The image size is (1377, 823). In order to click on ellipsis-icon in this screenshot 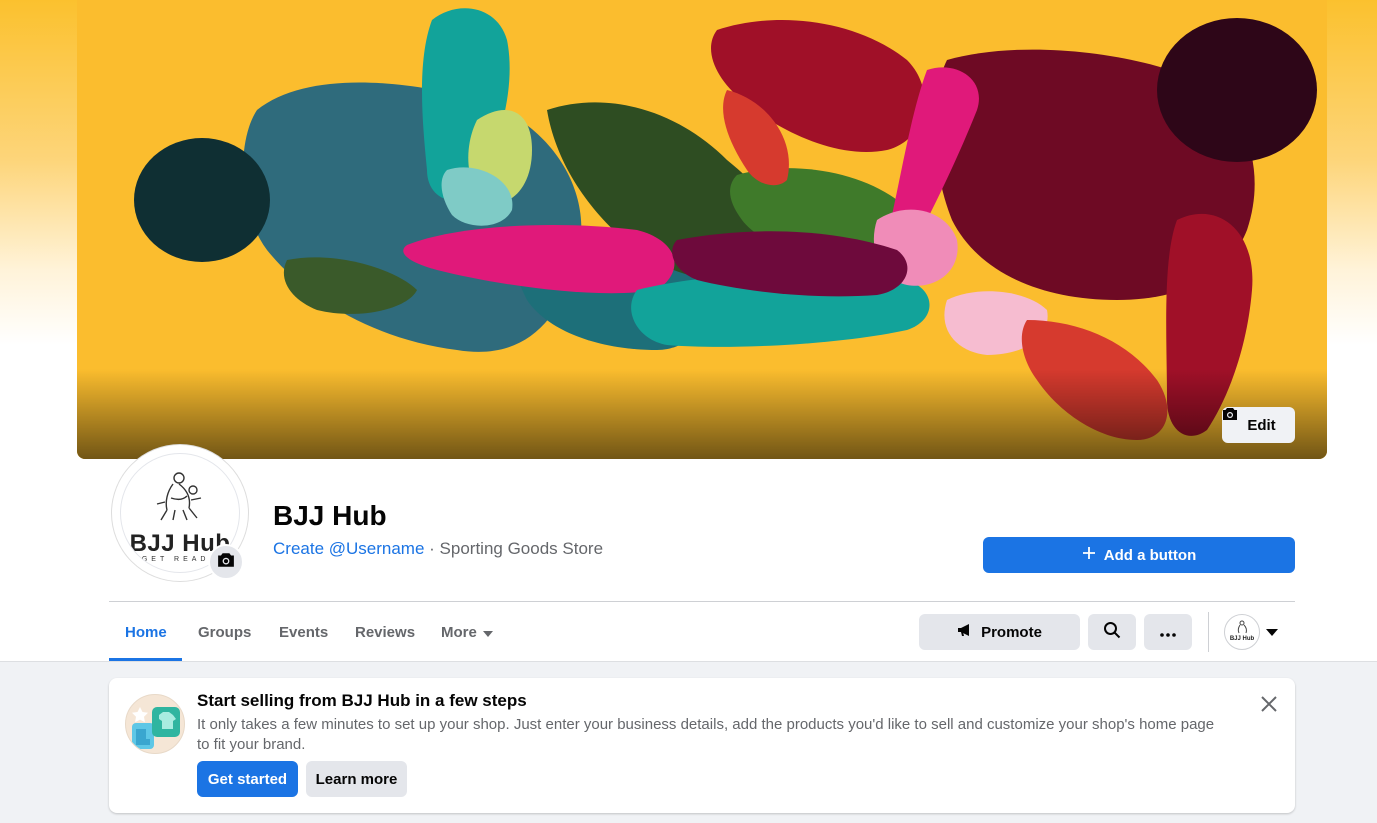, I will do `click(1168, 632)`.